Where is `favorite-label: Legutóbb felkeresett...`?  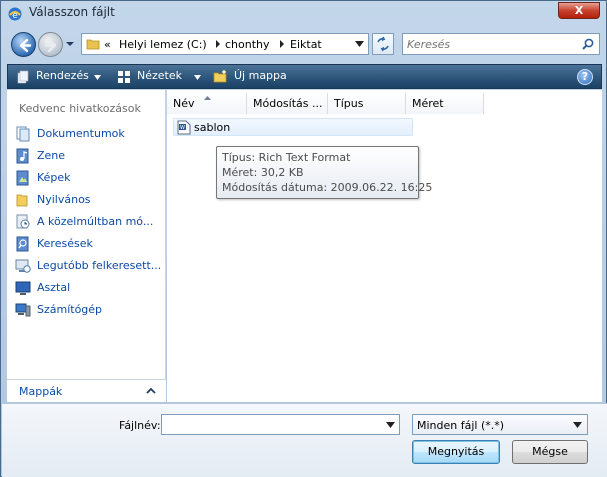 favorite-label: Legutóbb felkeresett... is located at coordinates (99, 265).